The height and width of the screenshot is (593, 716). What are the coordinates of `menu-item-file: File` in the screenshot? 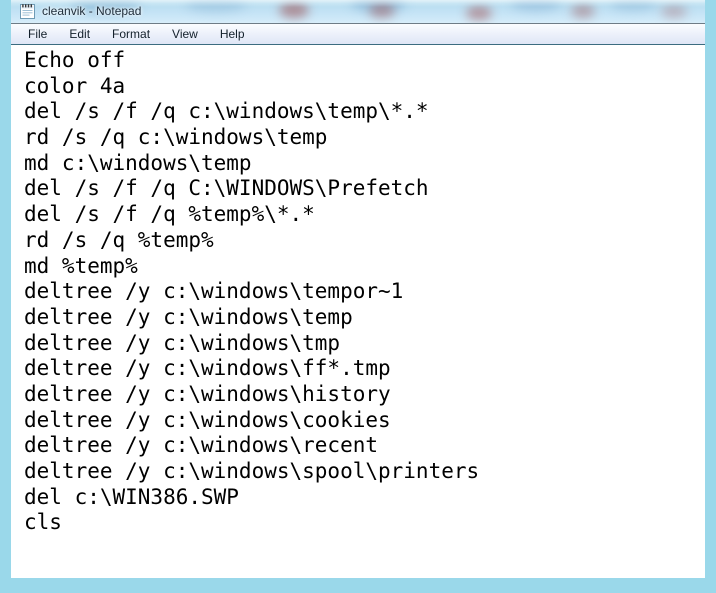 It's located at (37, 34).